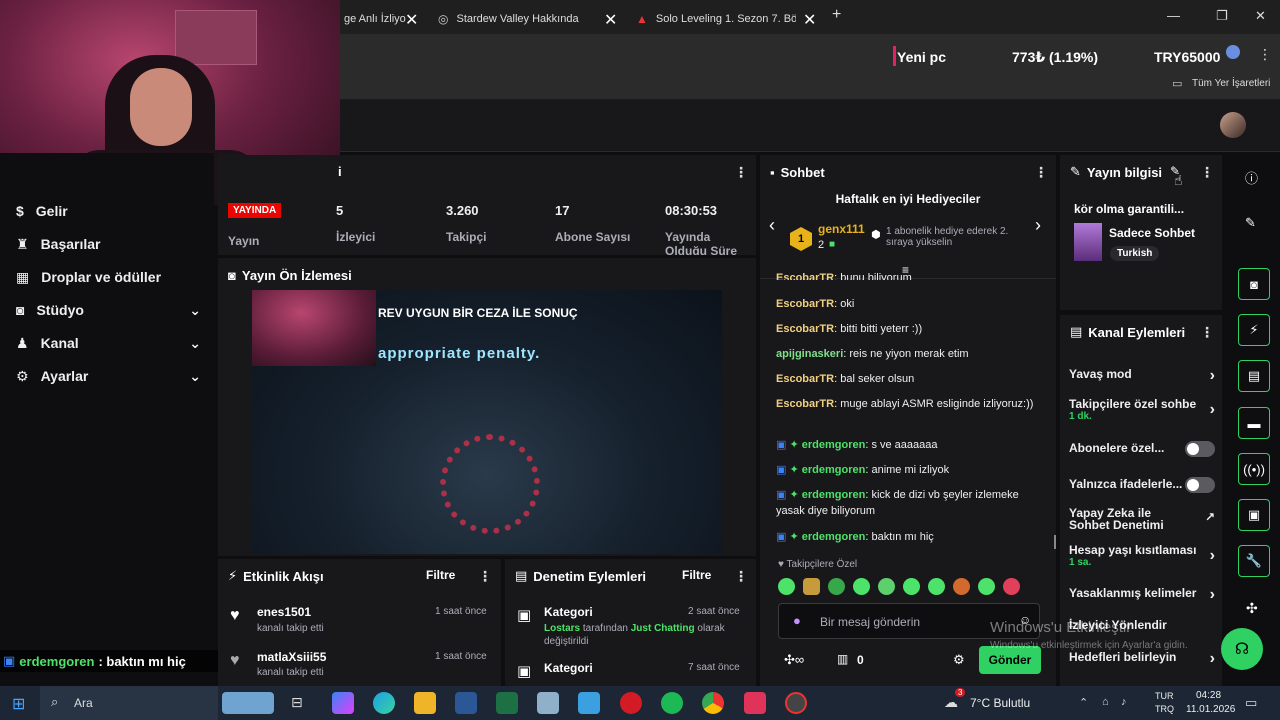 The image size is (1280, 720). What do you see at coordinates (1152, 233) in the screenshot?
I see `category-name: Sadece Sohbet` at bounding box center [1152, 233].